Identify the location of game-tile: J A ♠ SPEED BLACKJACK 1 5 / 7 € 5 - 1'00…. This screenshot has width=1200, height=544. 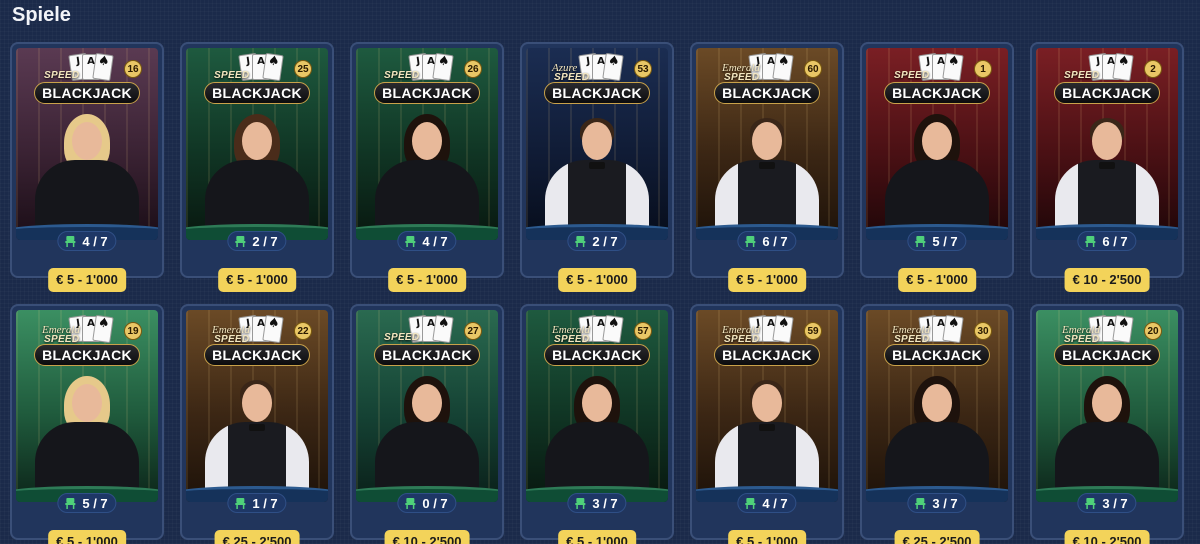
(937, 167).